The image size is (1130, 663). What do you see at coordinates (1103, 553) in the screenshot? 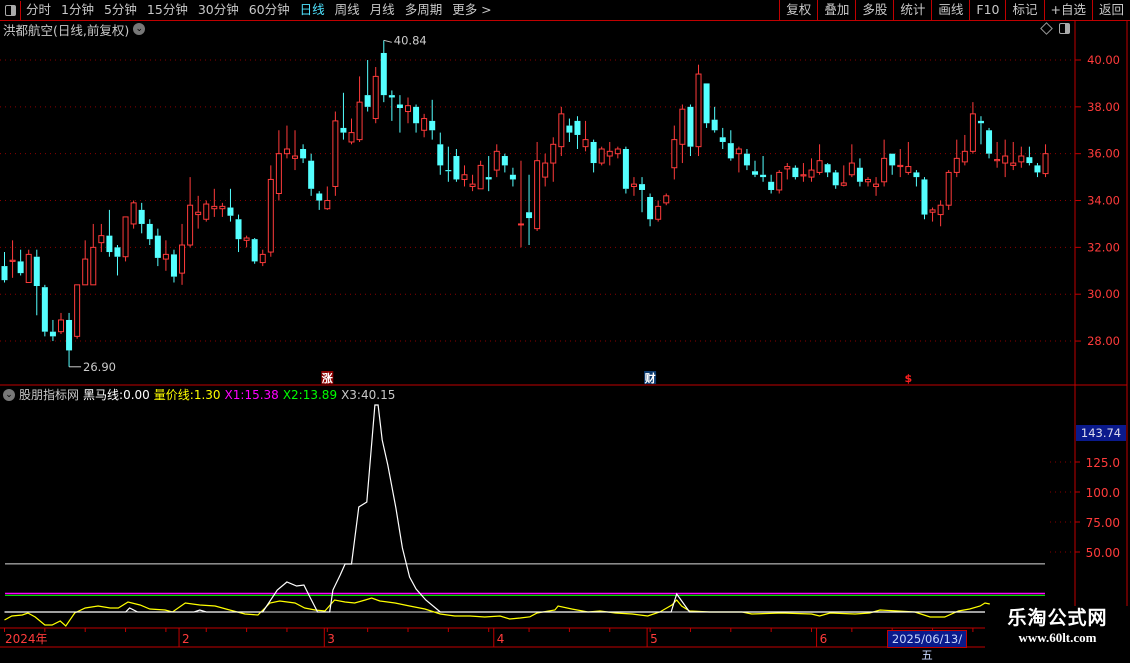
I see `indicator-axis-label: 50.00` at bounding box center [1103, 553].